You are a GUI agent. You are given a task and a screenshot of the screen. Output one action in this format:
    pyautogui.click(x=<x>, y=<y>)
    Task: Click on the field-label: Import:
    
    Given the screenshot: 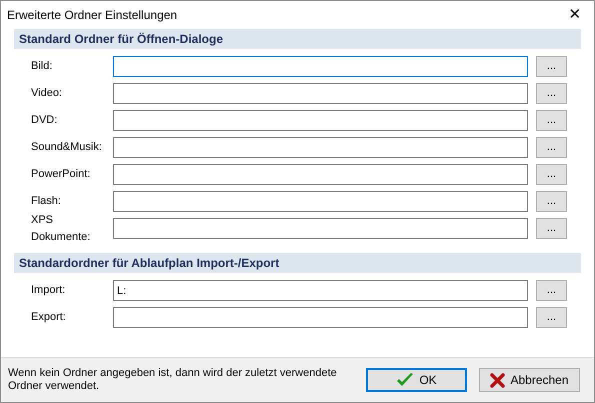 What is the action you would take?
    pyautogui.click(x=48, y=290)
    